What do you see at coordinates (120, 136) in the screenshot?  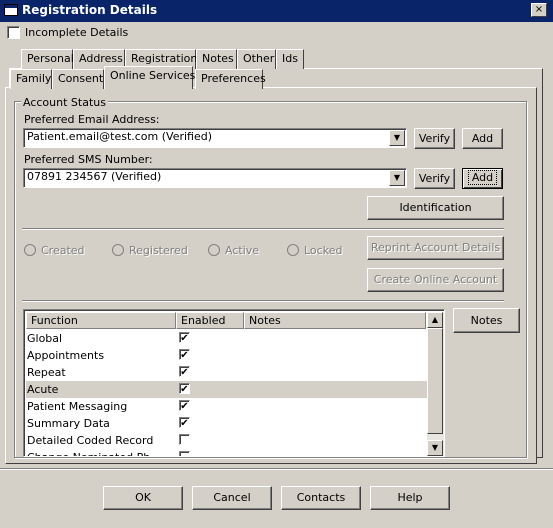 I see `email-value: Patient.email@test.com (Verified)` at bounding box center [120, 136].